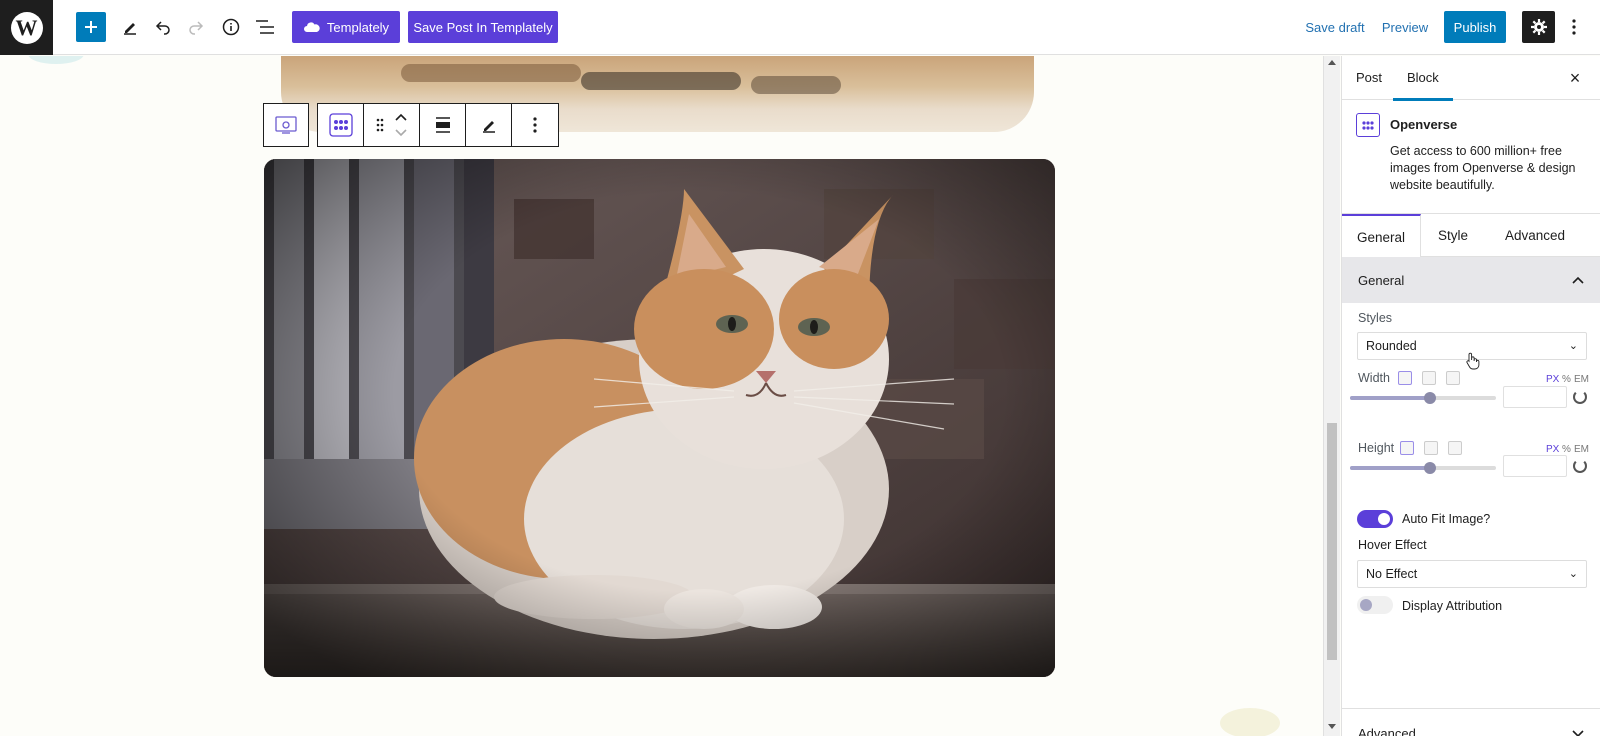 This screenshot has width=1600, height=736. I want to click on height-input, so click(1535, 466).